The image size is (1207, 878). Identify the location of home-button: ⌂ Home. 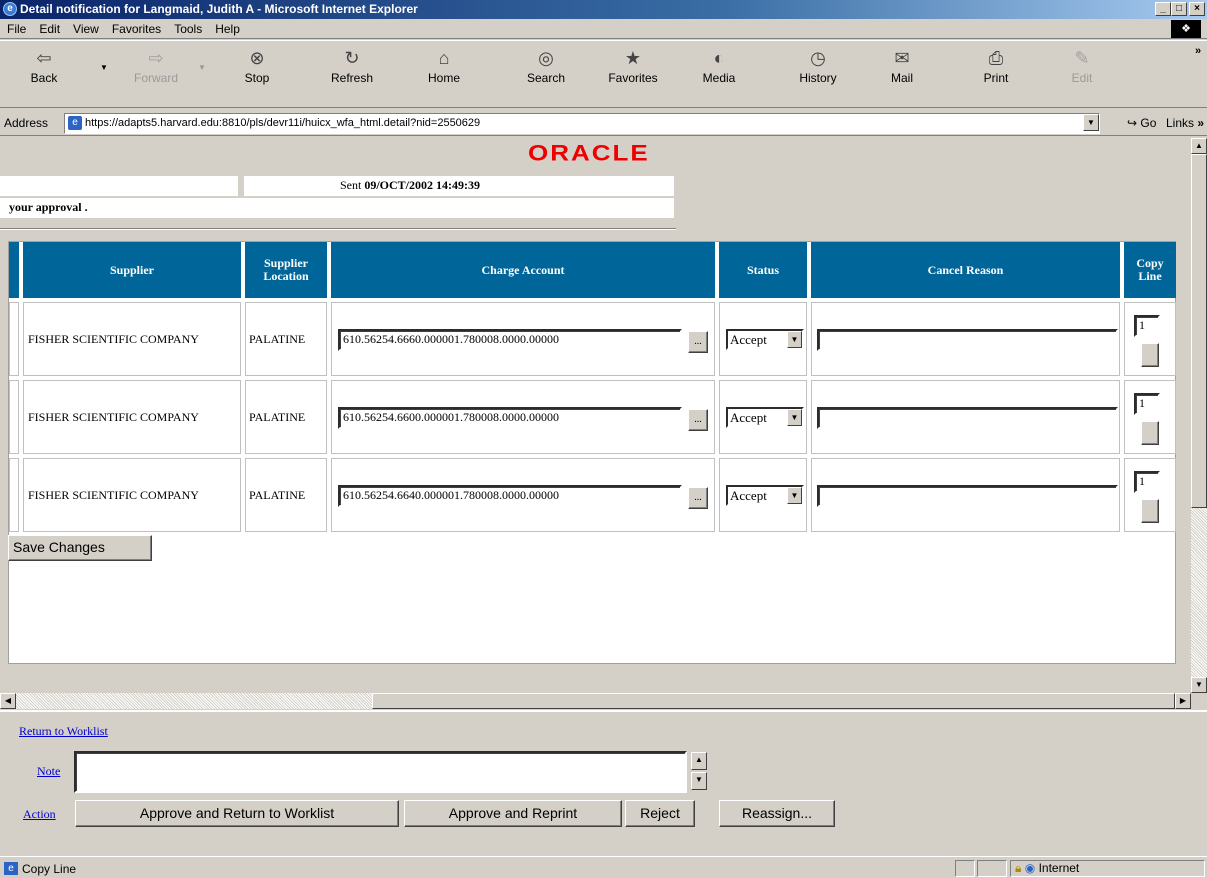
(444, 64).